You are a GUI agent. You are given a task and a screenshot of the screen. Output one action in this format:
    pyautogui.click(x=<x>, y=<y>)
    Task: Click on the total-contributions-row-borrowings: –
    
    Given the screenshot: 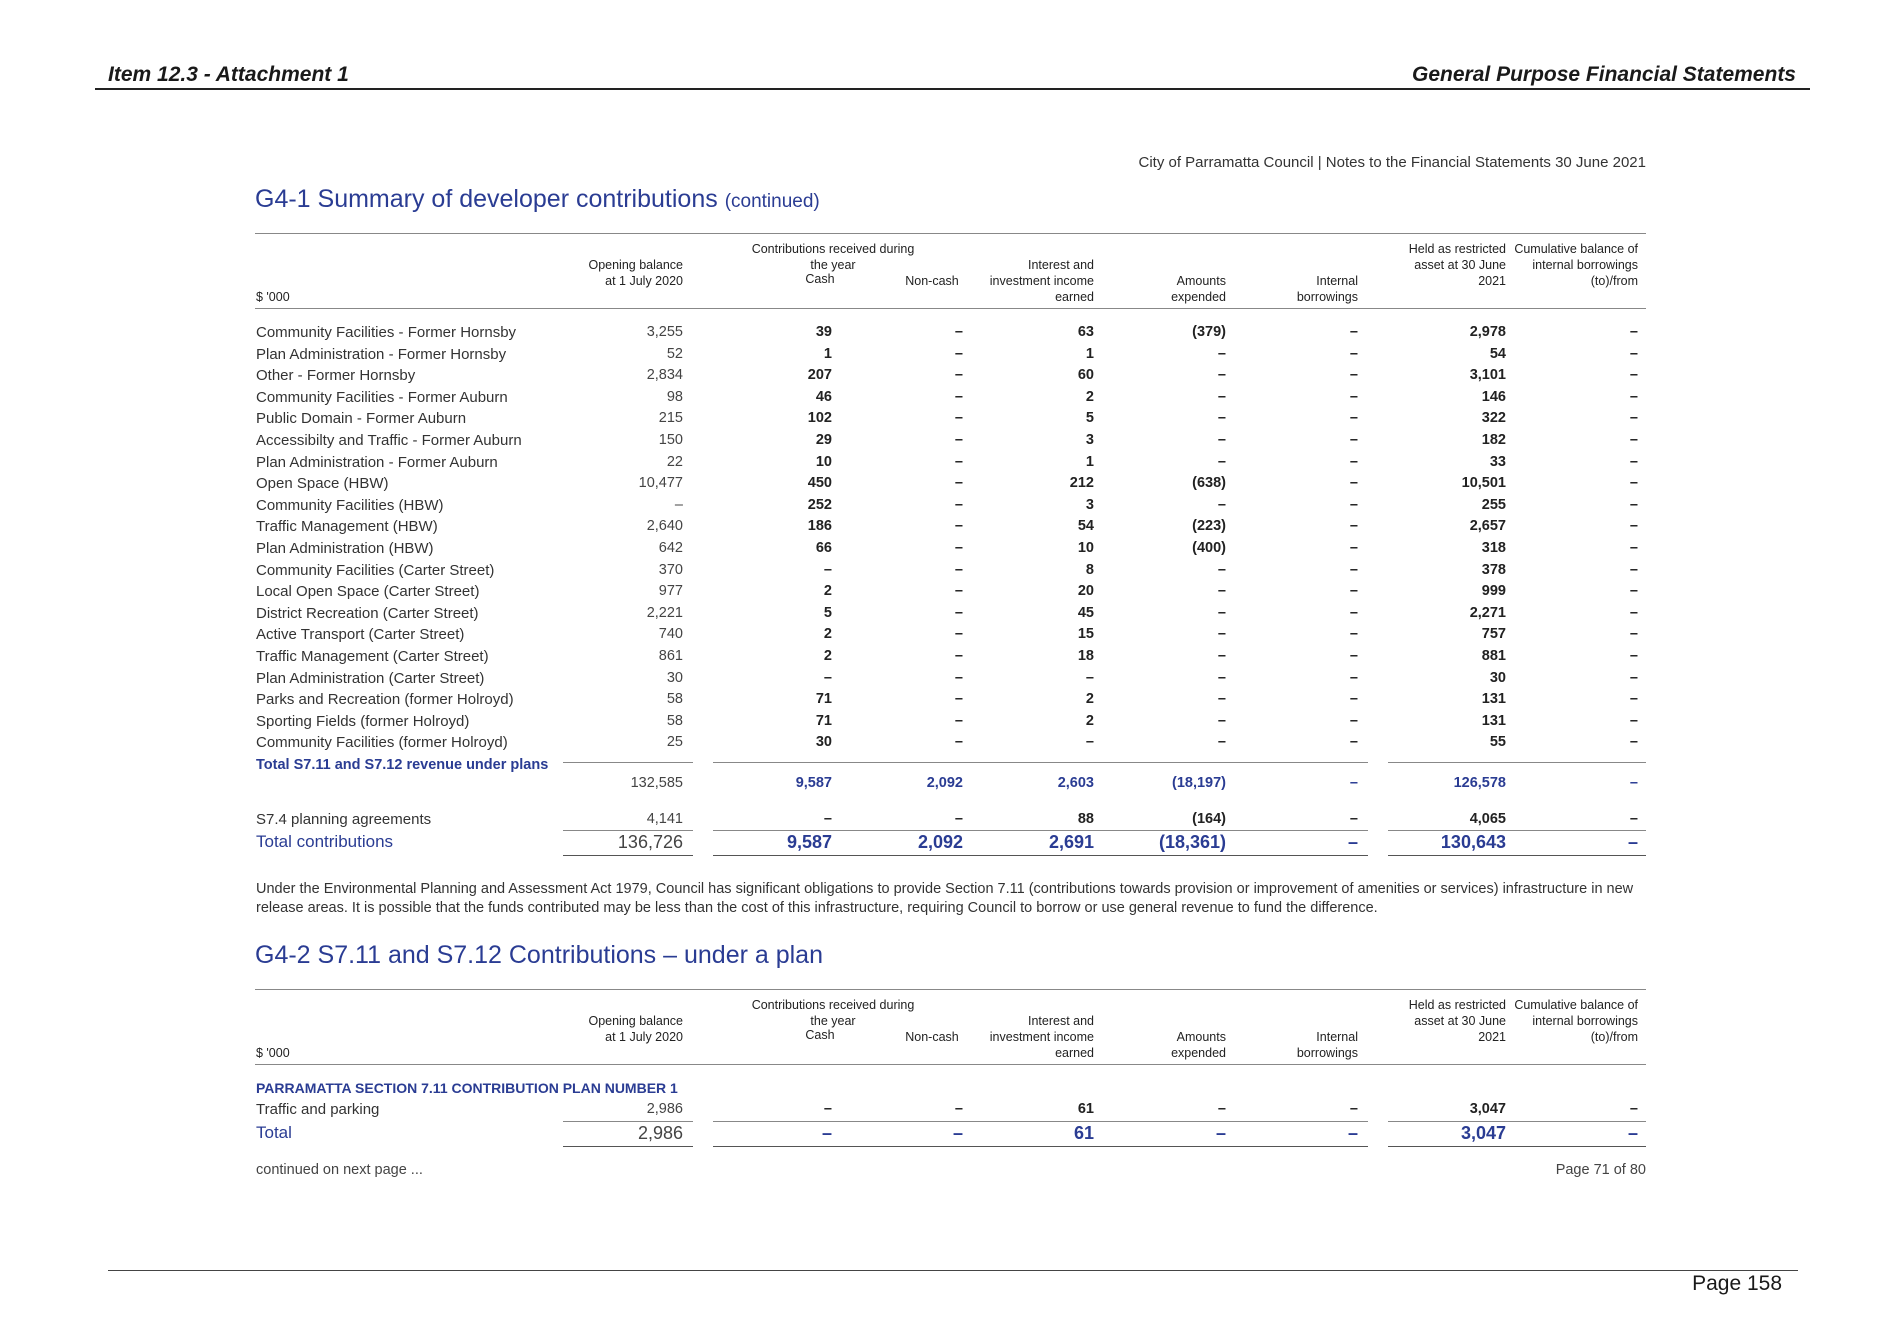 What is the action you would take?
    pyautogui.click(x=1352, y=842)
    